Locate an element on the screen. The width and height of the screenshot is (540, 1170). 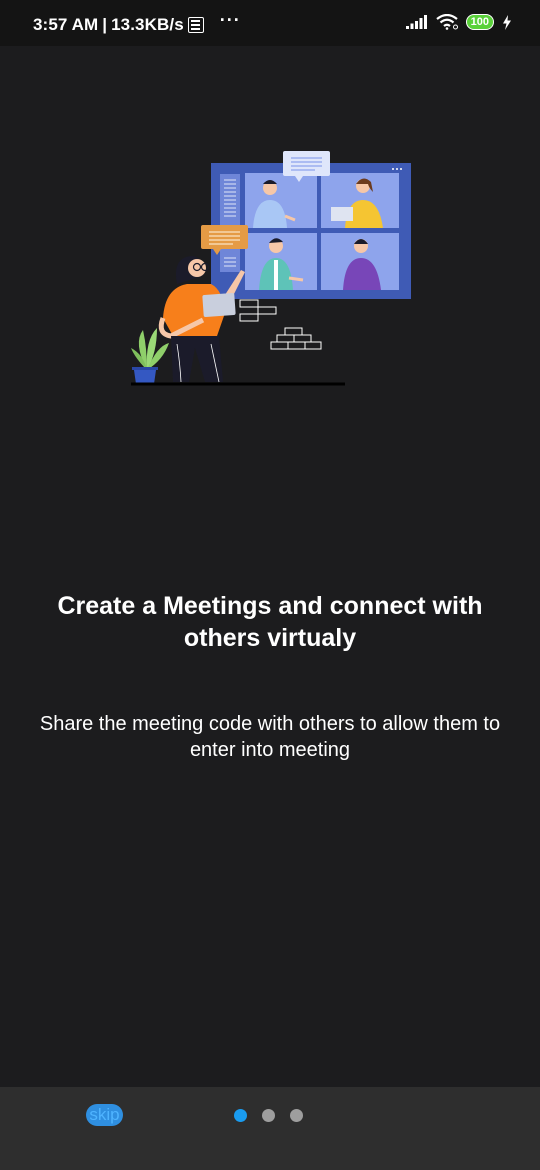
page-dot-active is located at coordinates (240, 1115).